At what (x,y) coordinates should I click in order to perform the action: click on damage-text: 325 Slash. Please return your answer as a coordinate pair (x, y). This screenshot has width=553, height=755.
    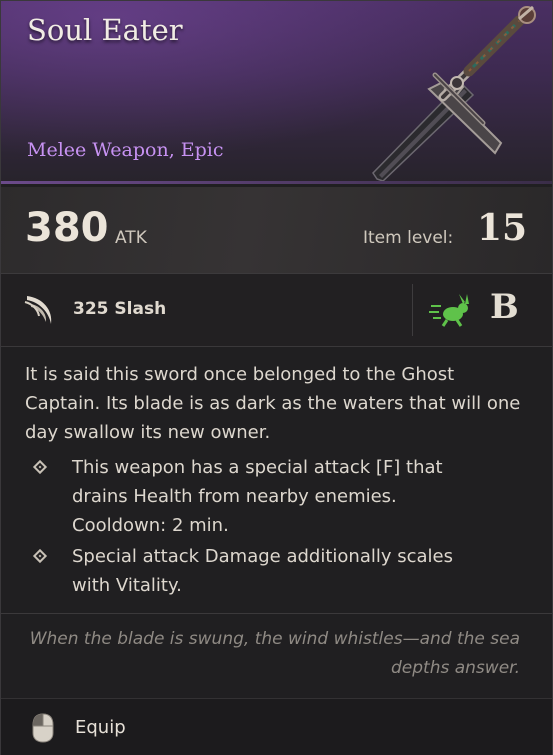
    Looking at the image, I should click on (120, 309).